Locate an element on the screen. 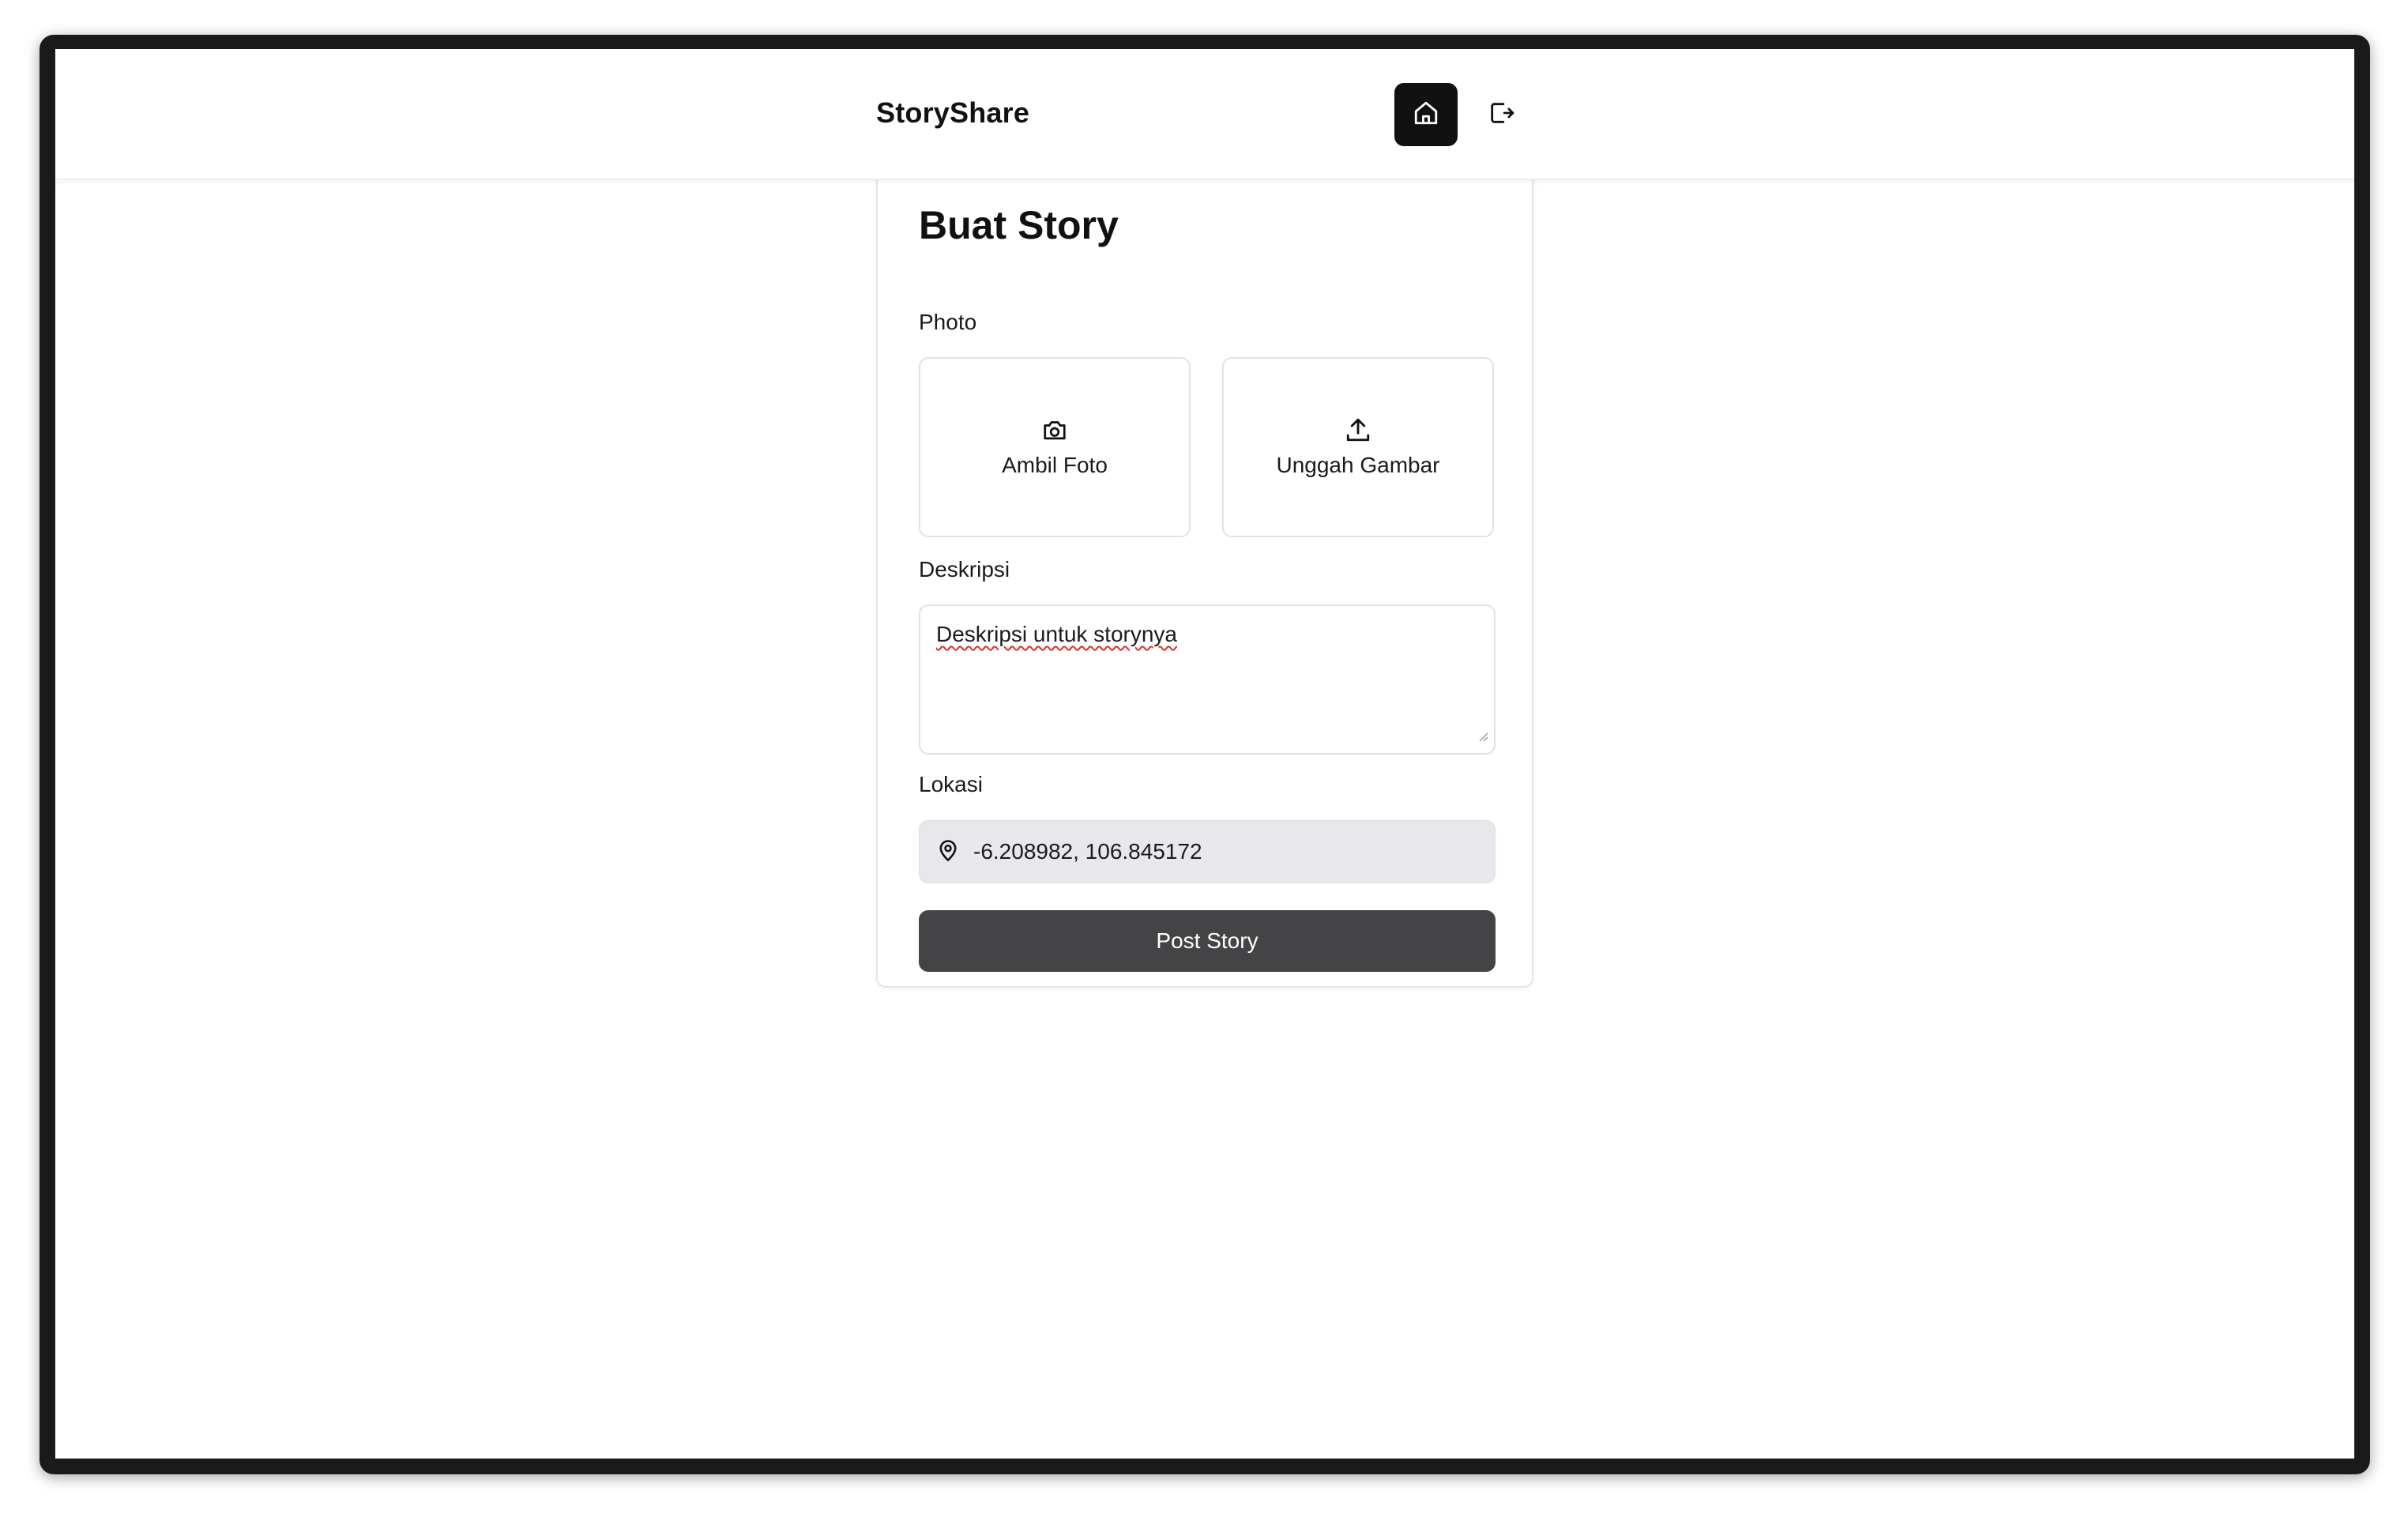  description-textarea: Deskripsi untuk storynya is located at coordinates (1207, 680).